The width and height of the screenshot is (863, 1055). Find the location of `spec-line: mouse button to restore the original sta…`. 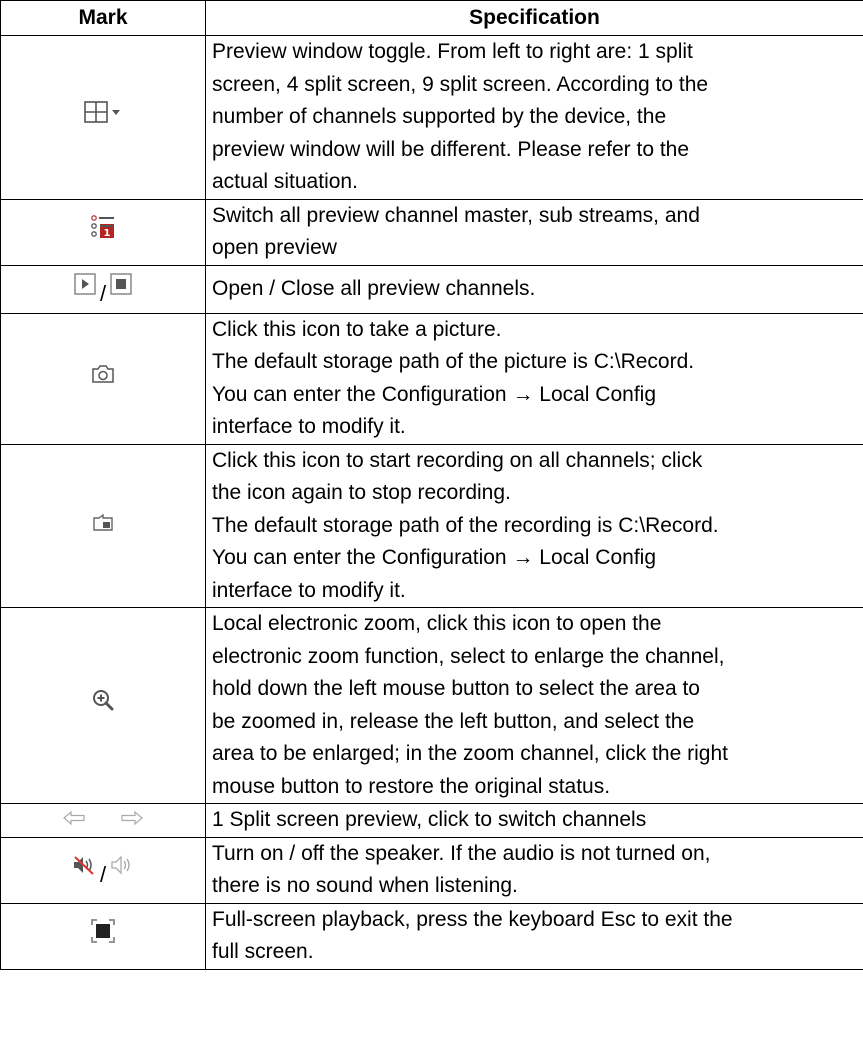

spec-line: mouse button to restore the original sta… is located at coordinates (411, 786).